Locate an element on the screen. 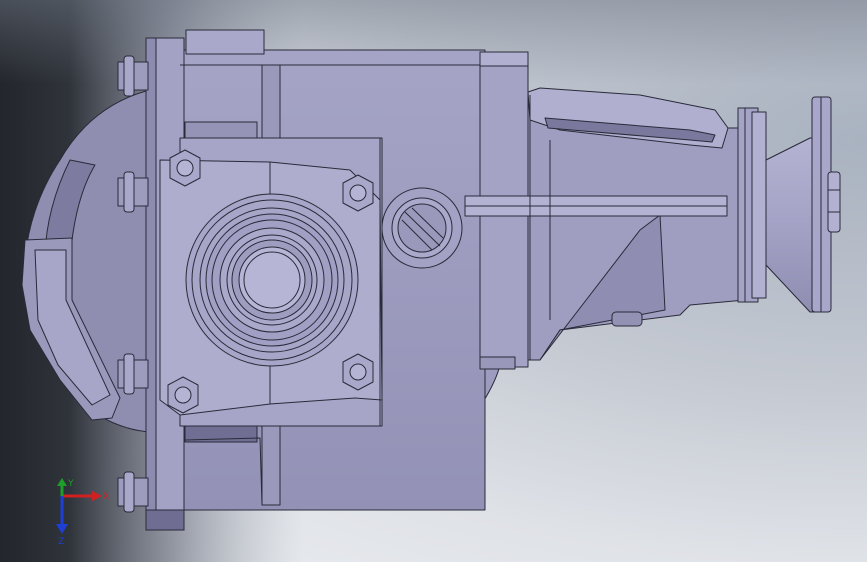  y-axis-arrow is located at coordinates (62, 487).